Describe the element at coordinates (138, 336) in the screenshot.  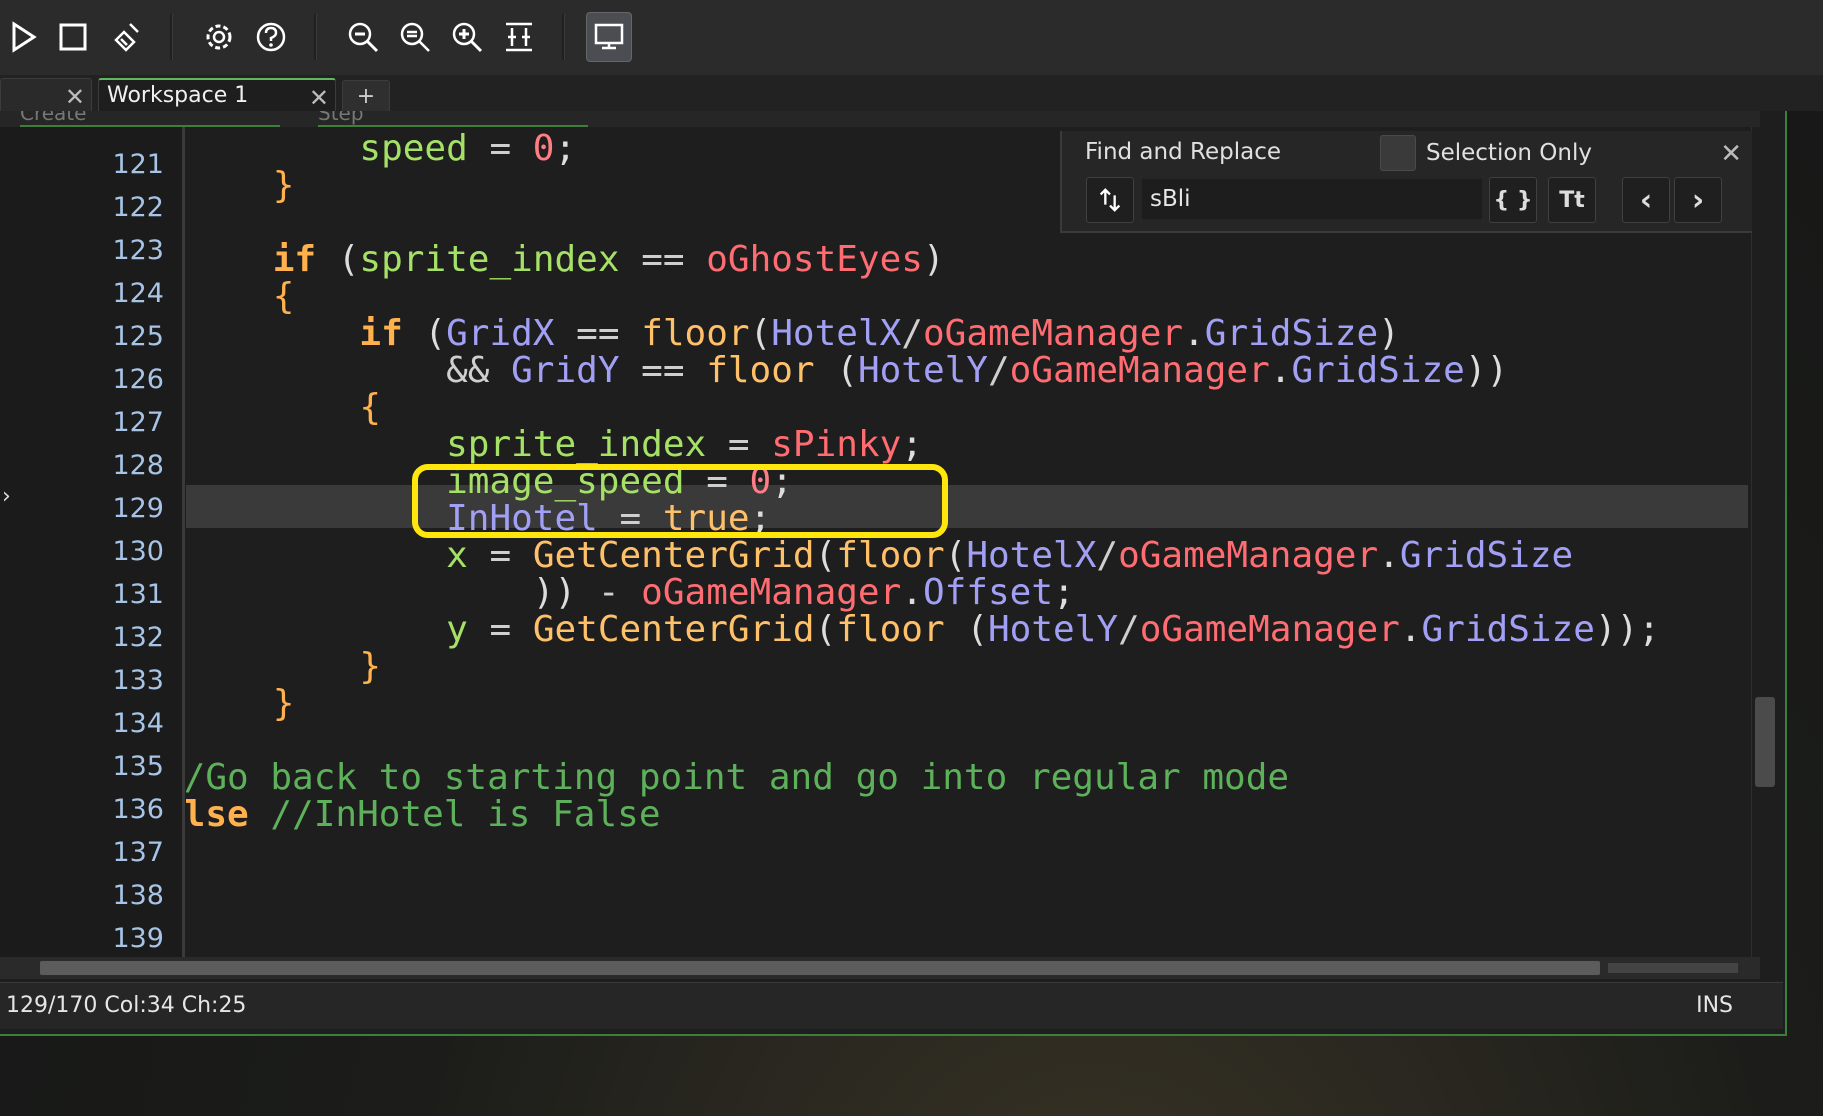
I see `line-number: 125` at that location.